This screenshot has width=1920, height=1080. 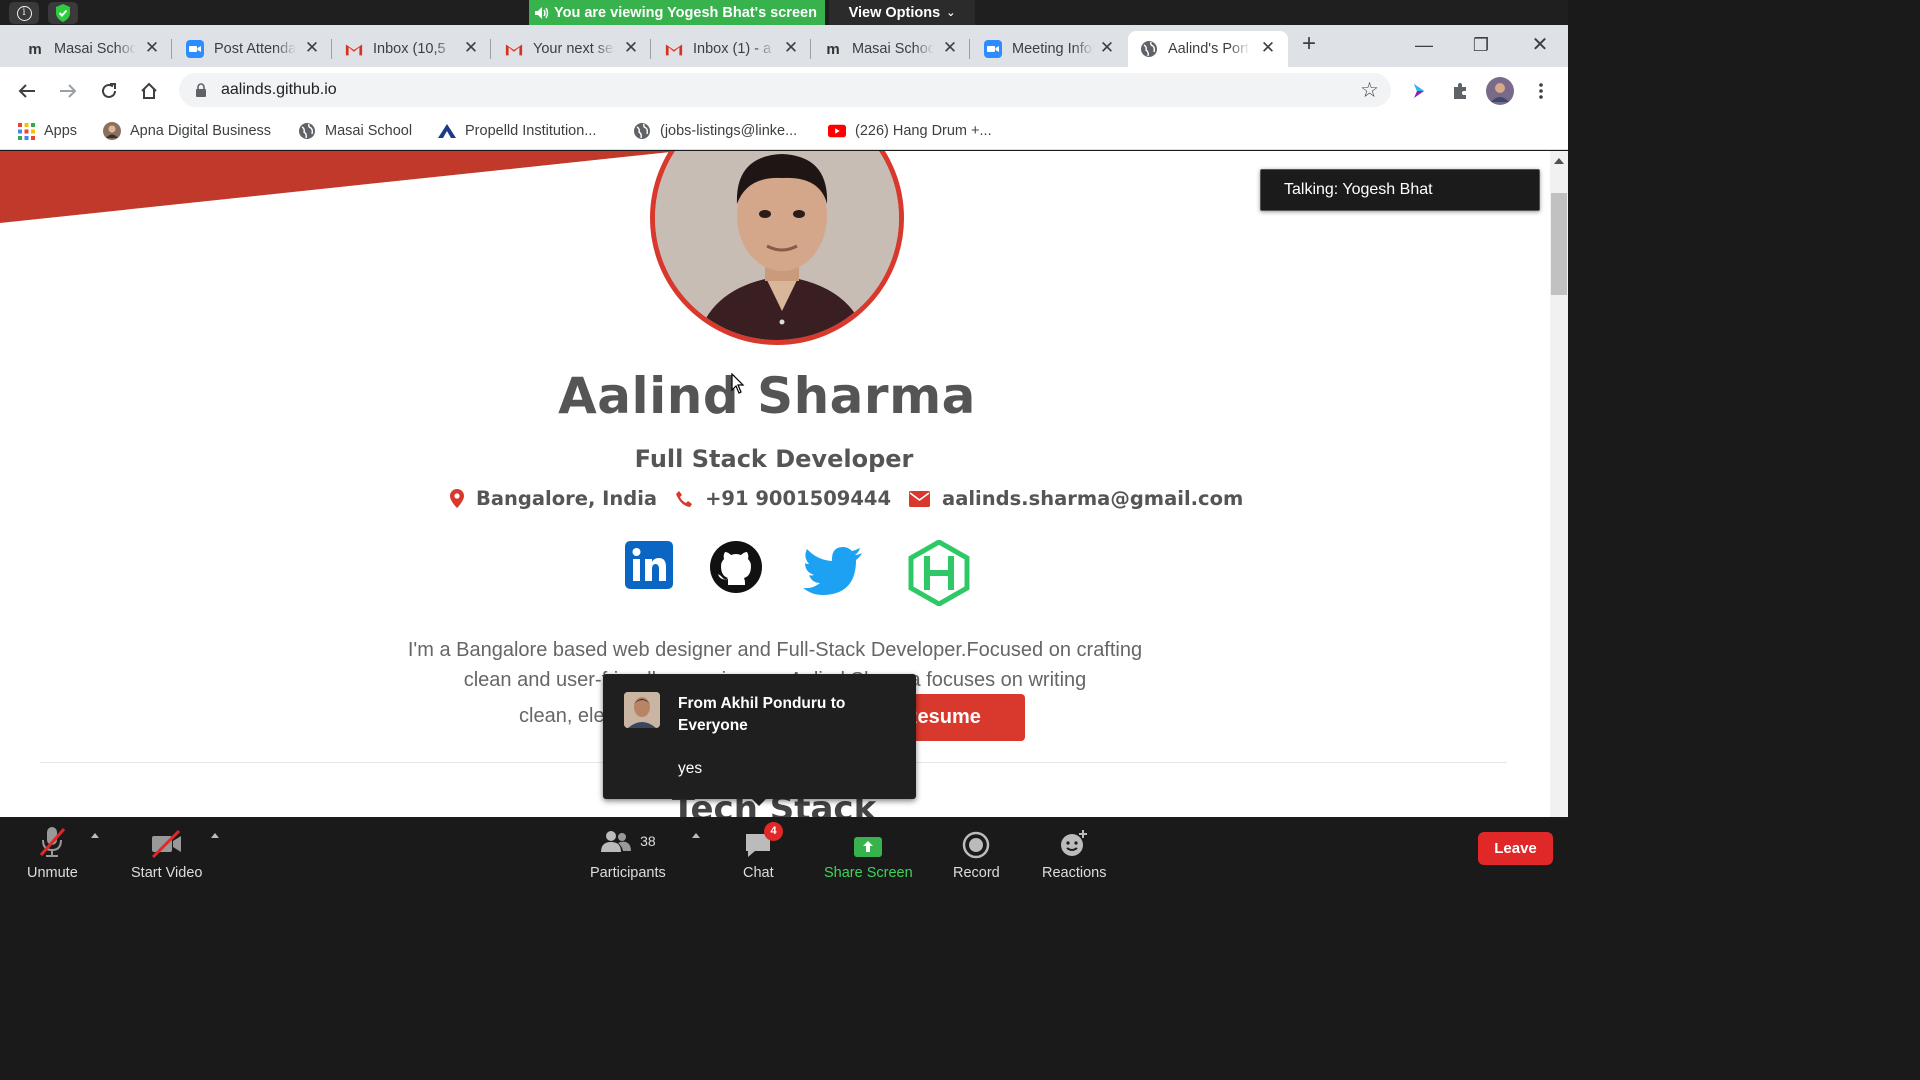 What do you see at coordinates (976, 852) in the screenshot?
I see `record-button: Record` at bounding box center [976, 852].